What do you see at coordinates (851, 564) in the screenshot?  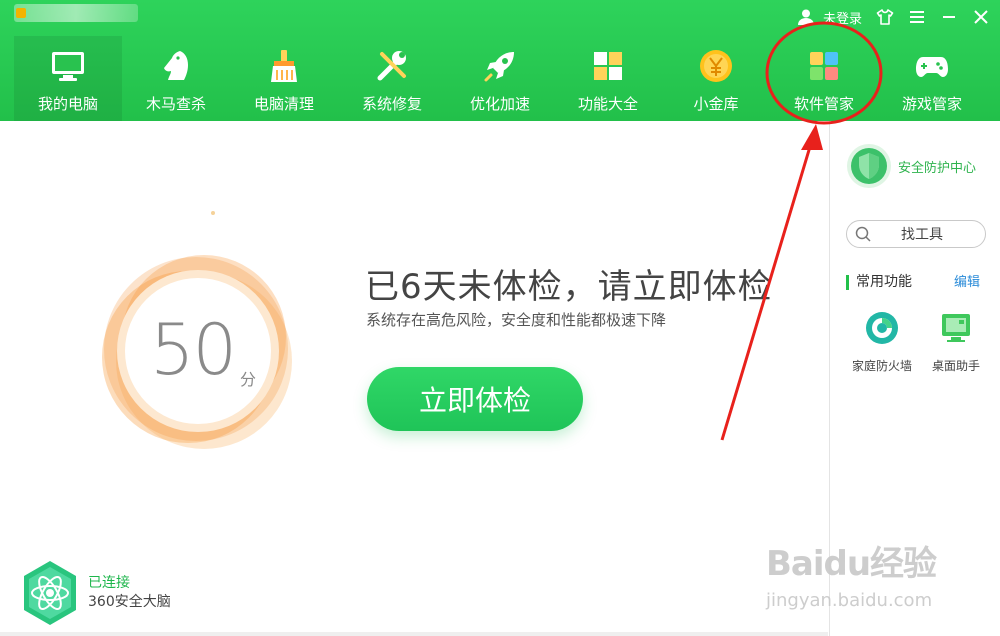 I see `watermark-line1: Baidu经验` at bounding box center [851, 564].